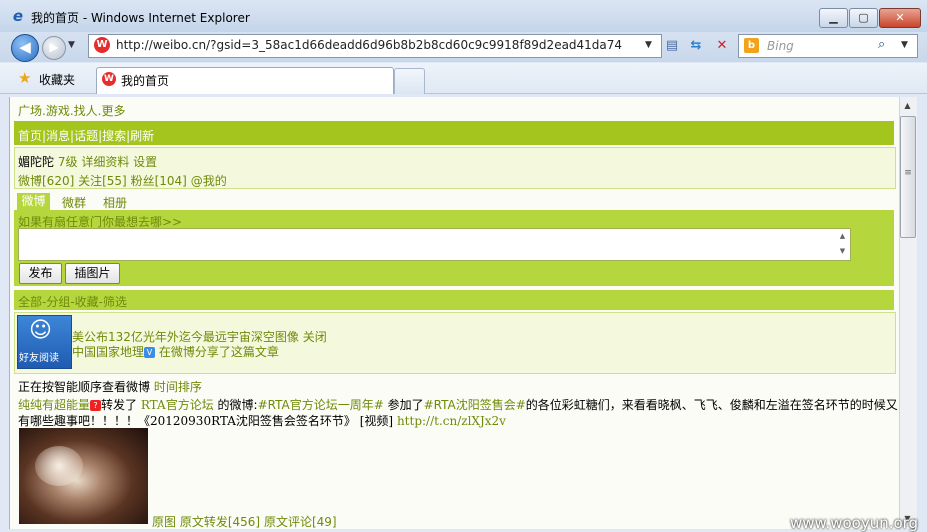 This screenshot has height=532, width=927. Describe the element at coordinates (648, 45) in the screenshot. I see `address-dropdown-icon: ▼` at that location.